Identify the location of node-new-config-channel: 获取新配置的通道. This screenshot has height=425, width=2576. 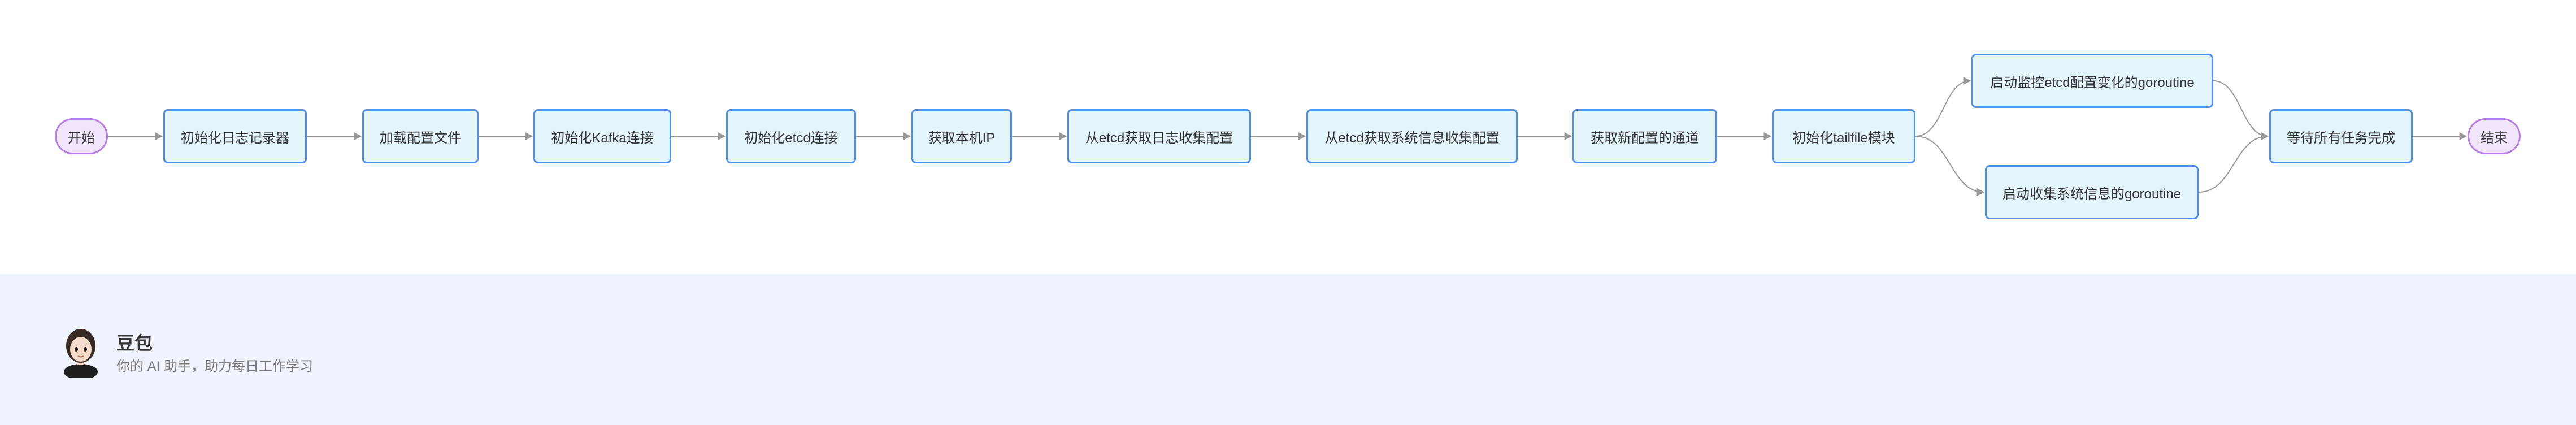
(1644, 136).